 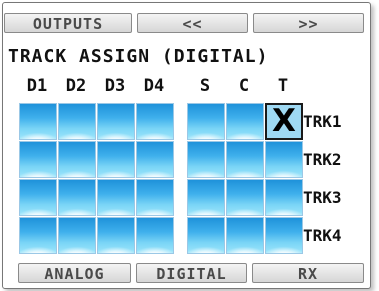 What do you see at coordinates (155, 235) in the screenshot?
I see `assign-cell-trk4-d4` at bounding box center [155, 235].